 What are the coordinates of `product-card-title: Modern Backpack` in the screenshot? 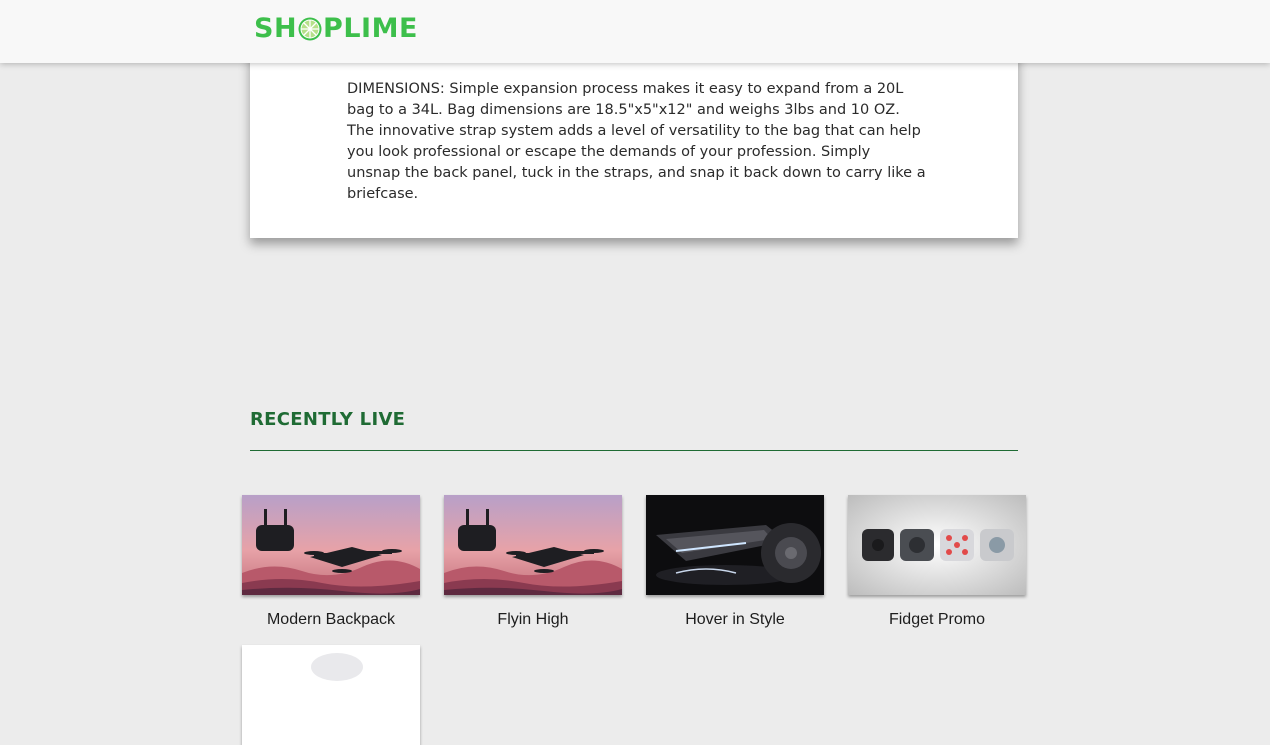 It's located at (331, 620).